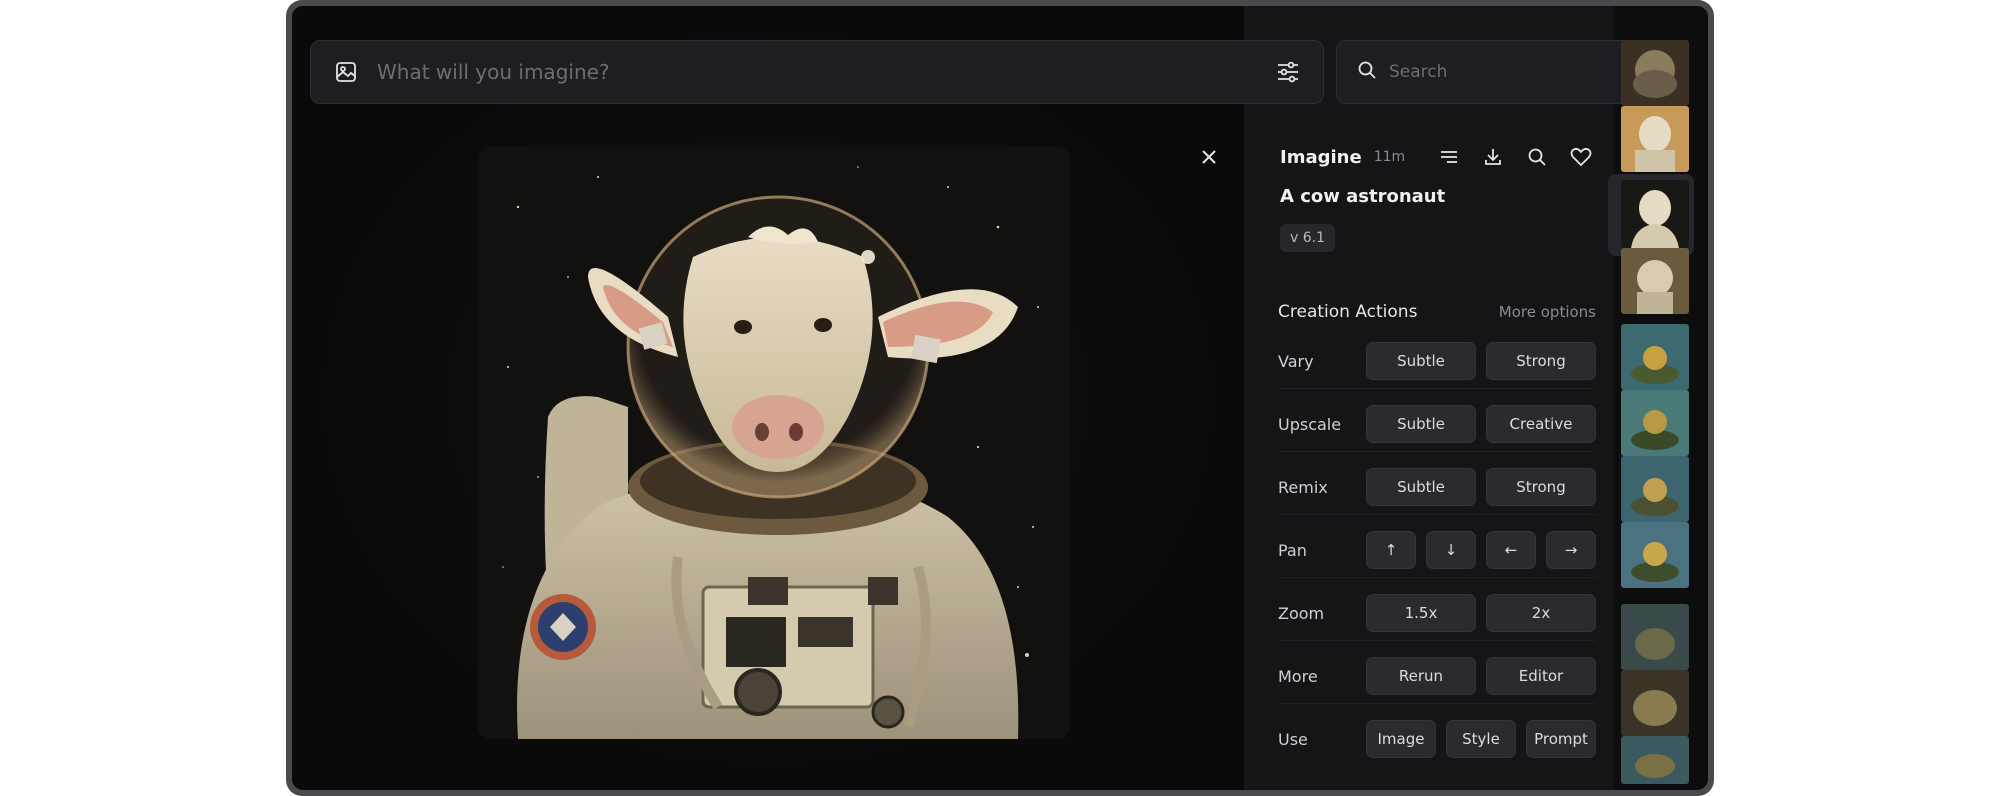  What do you see at coordinates (826, 72) in the screenshot?
I see `prompt-input` at bounding box center [826, 72].